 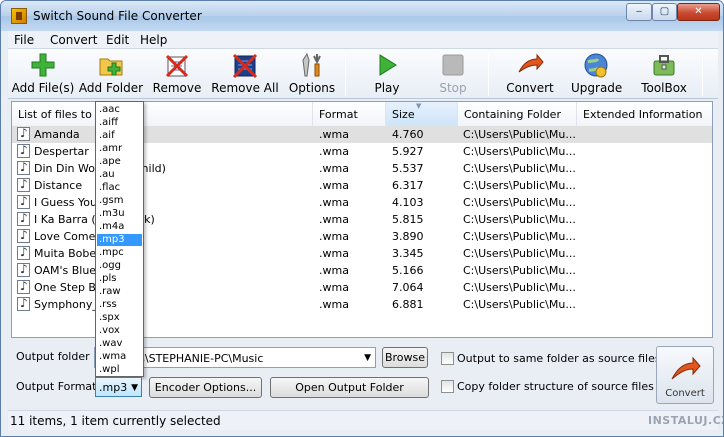 What do you see at coordinates (119, 175) in the screenshot?
I see `format-option: .au` at bounding box center [119, 175].